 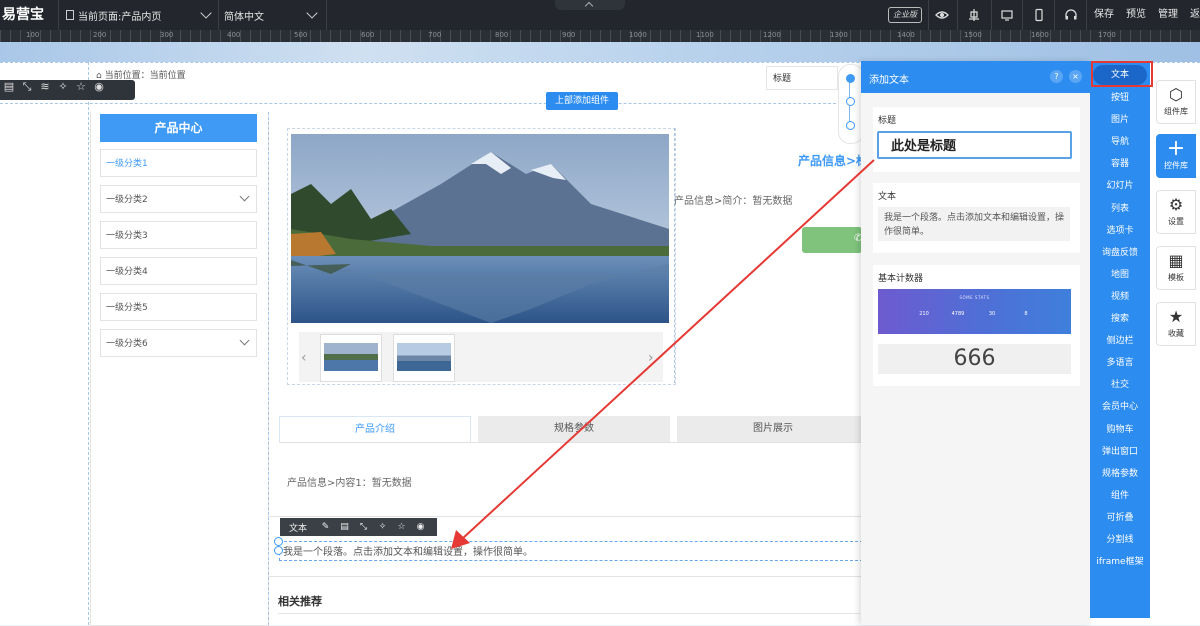 I want to click on heading-card: 标题 此处是标题, so click(x=976, y=139).